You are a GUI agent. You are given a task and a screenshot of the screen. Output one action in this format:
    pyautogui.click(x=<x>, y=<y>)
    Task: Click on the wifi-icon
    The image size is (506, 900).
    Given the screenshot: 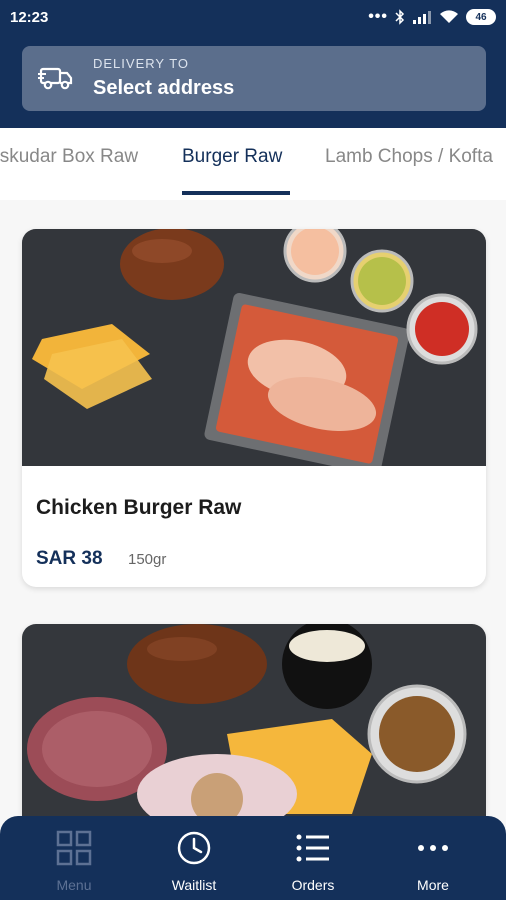 What is the action you would take?
    pyautogui.click(x=449, y=16)
    